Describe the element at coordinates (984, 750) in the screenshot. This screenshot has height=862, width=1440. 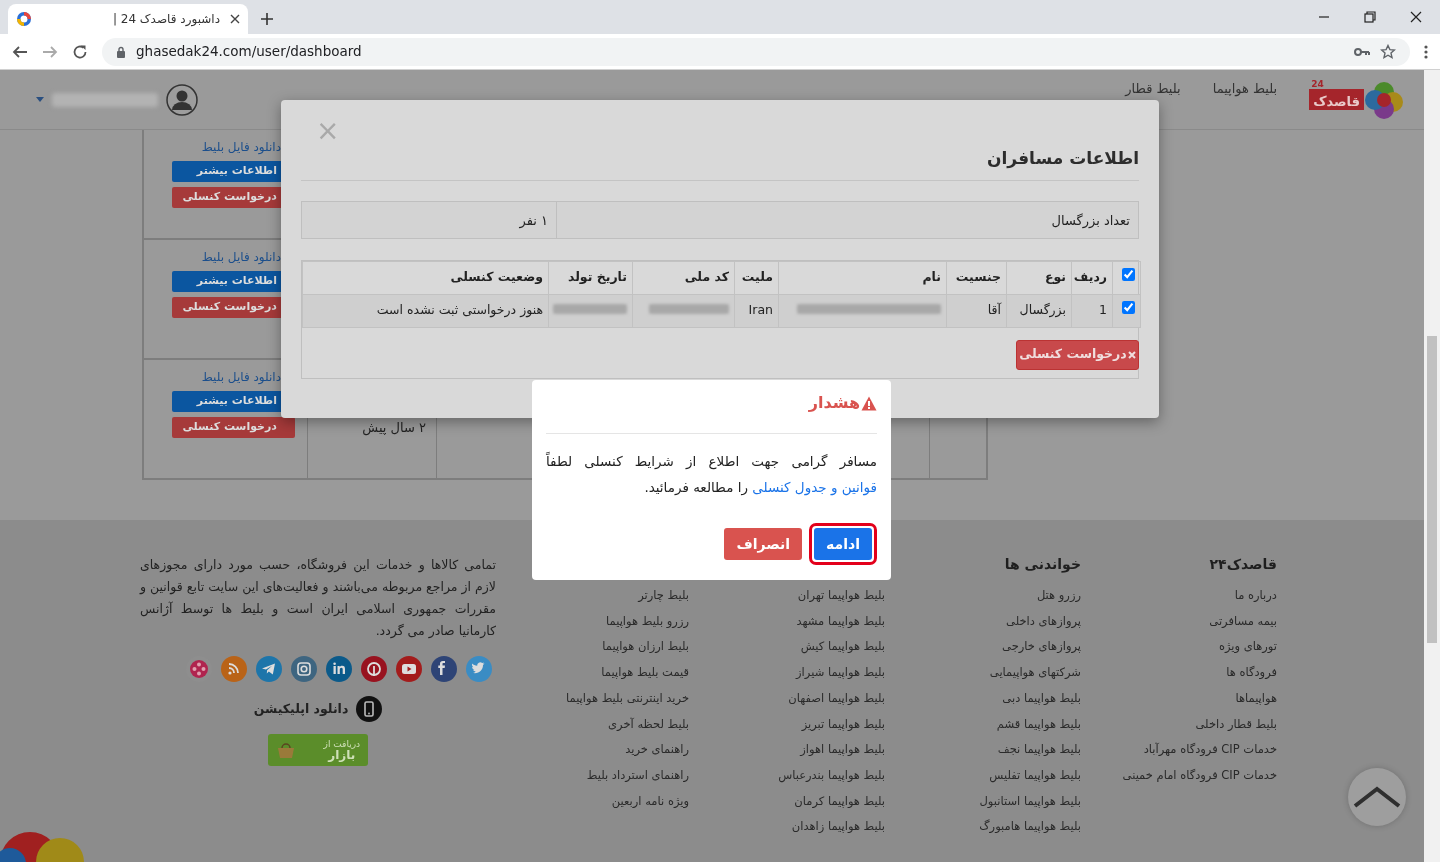
I see `footer-link: بلیط هواپیما نجف` at that location.